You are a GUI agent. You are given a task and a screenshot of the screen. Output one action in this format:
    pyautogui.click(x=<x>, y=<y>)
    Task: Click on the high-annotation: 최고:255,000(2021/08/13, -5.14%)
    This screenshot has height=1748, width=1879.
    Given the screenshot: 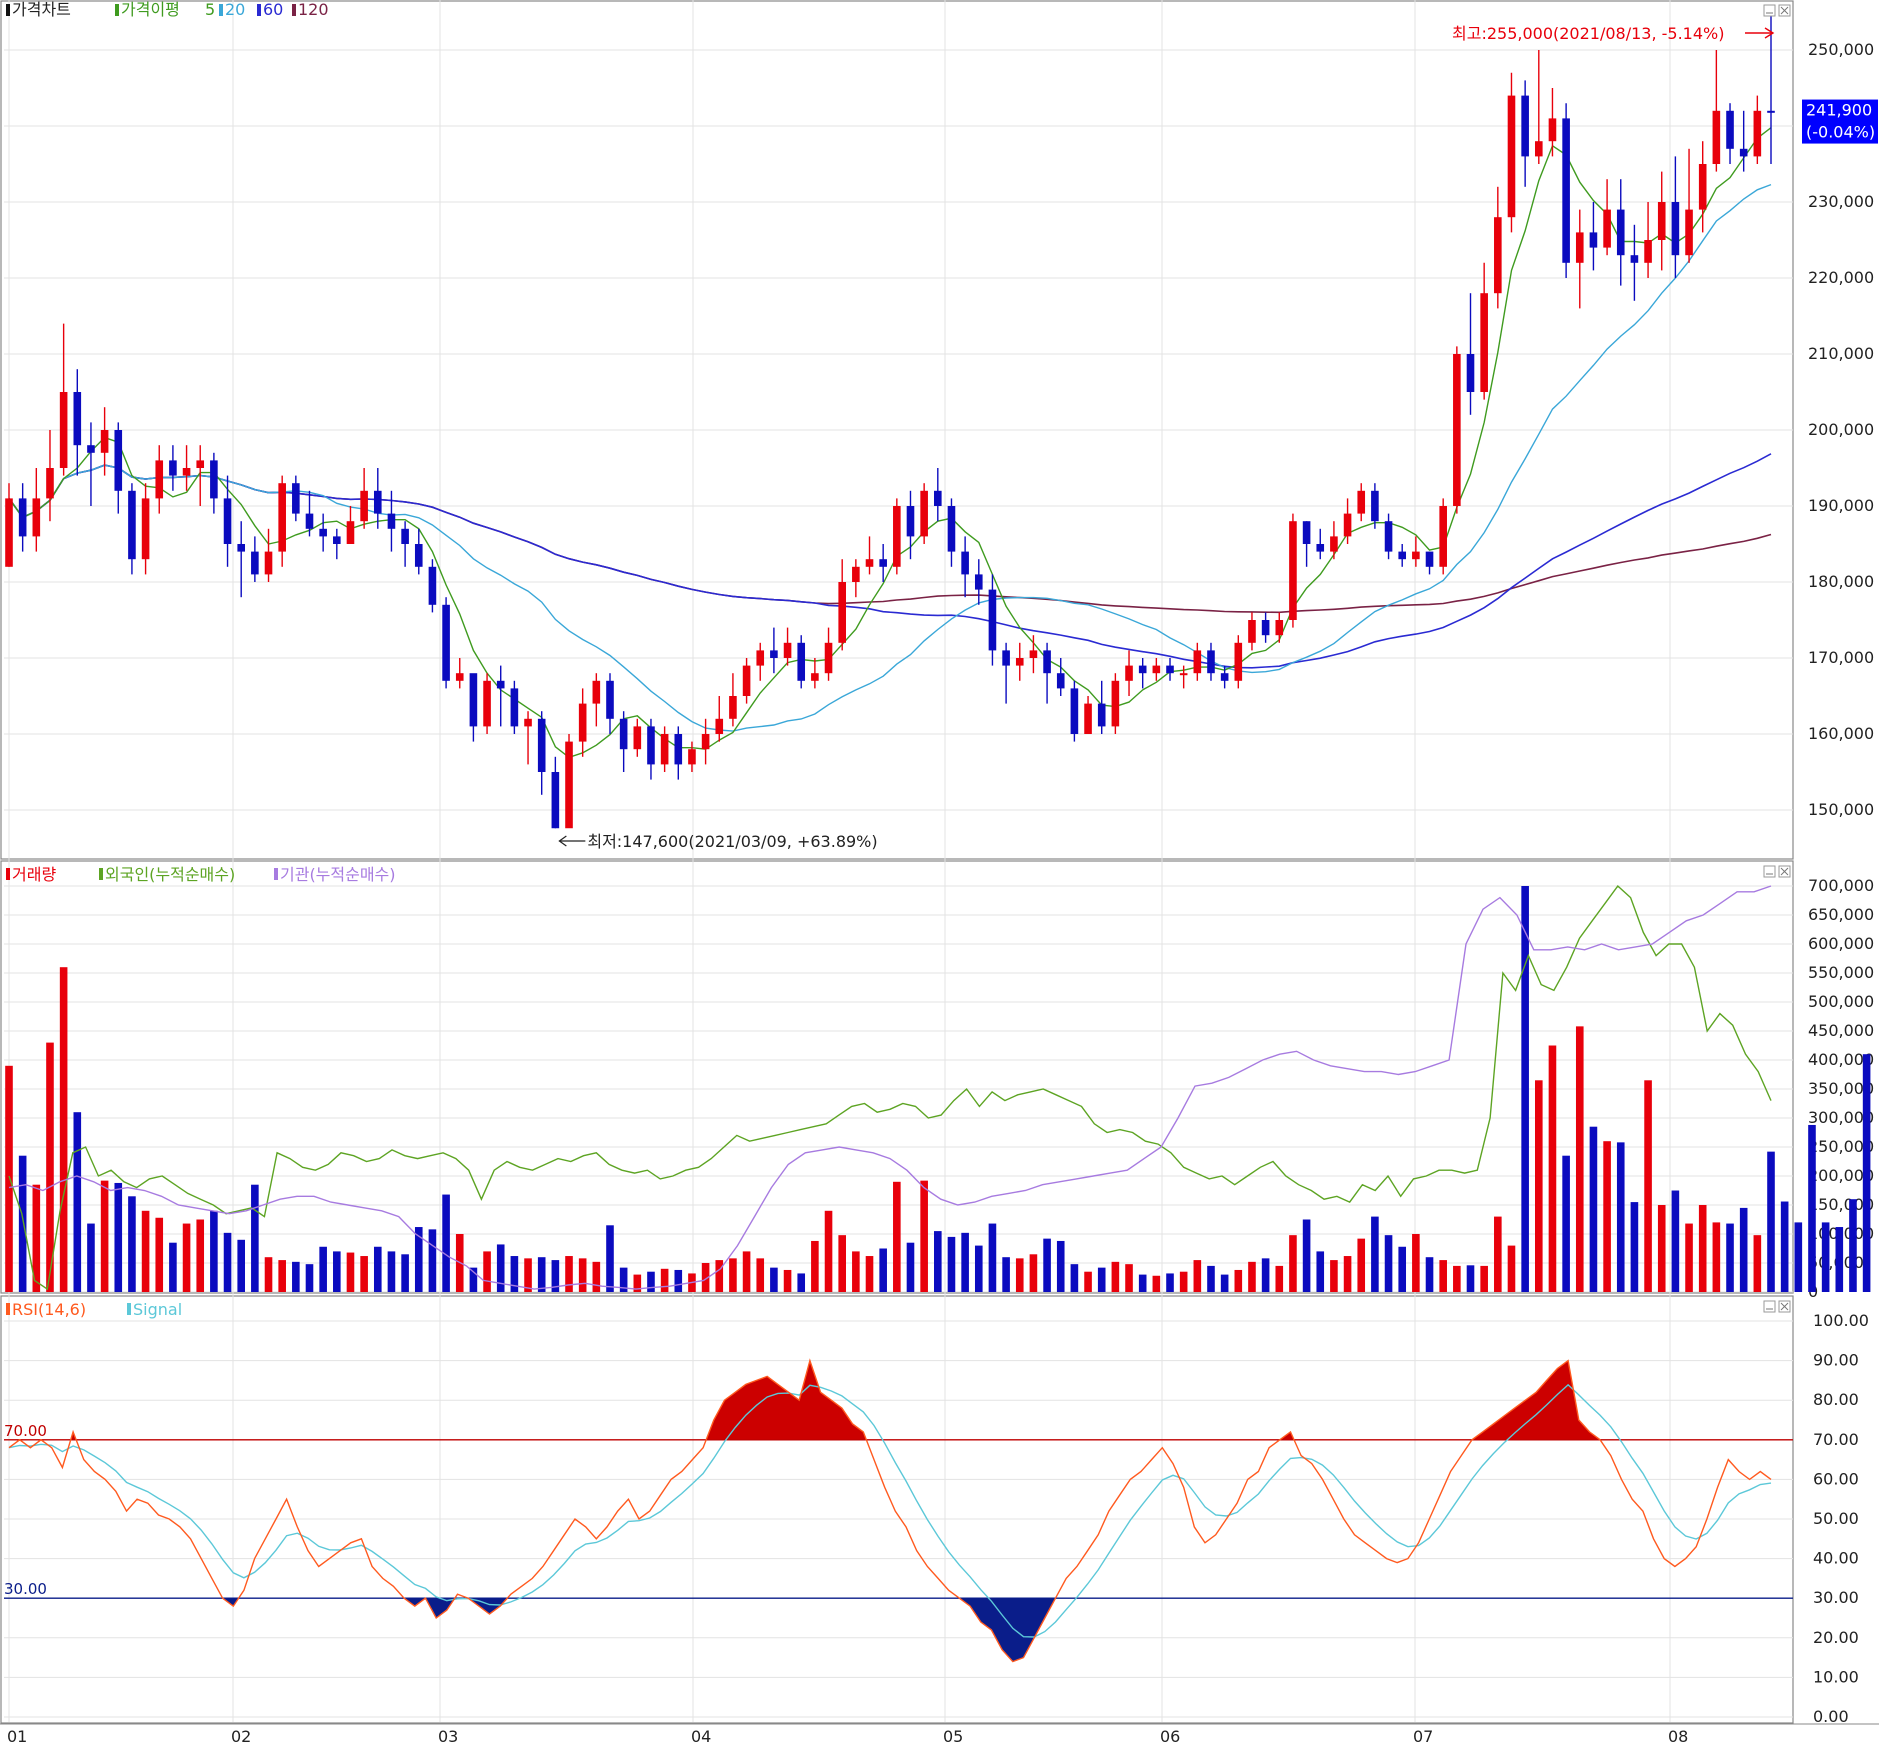 What is the action you would take?
    pyautogui.click(x=1588, y=33)
    